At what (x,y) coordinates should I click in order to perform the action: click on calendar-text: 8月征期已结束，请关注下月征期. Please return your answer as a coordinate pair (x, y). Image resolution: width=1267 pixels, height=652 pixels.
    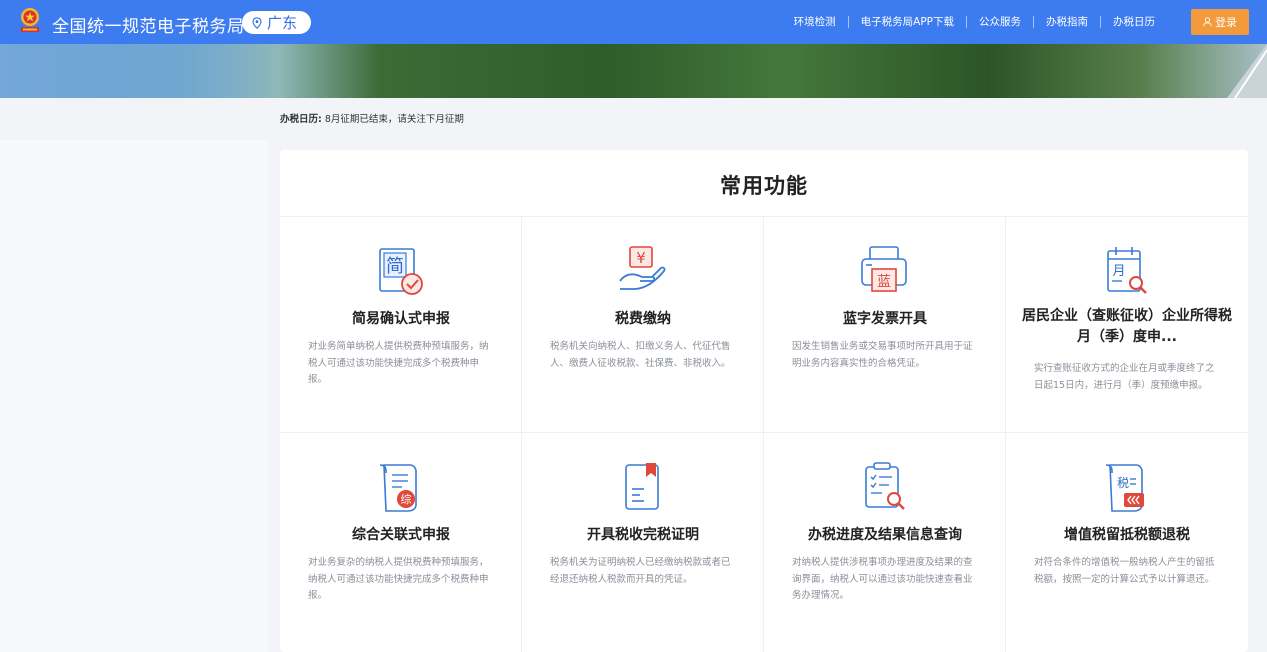
    Looking at the image, I should click on (394, 119).